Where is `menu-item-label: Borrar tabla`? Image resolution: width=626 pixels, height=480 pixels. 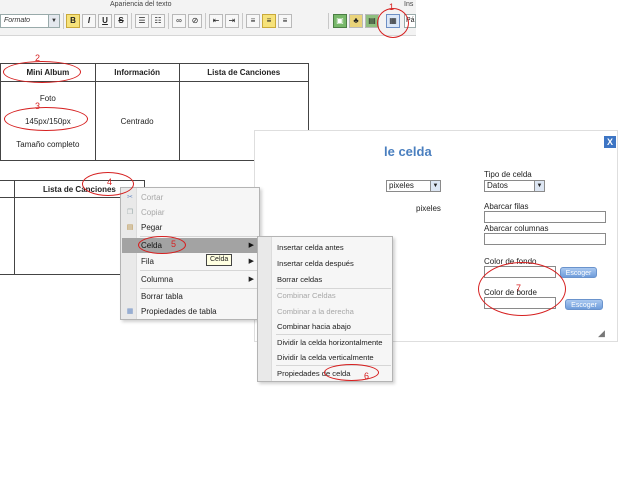 menu-item-label: Borrar tabla is located at coordinates (162, 296).